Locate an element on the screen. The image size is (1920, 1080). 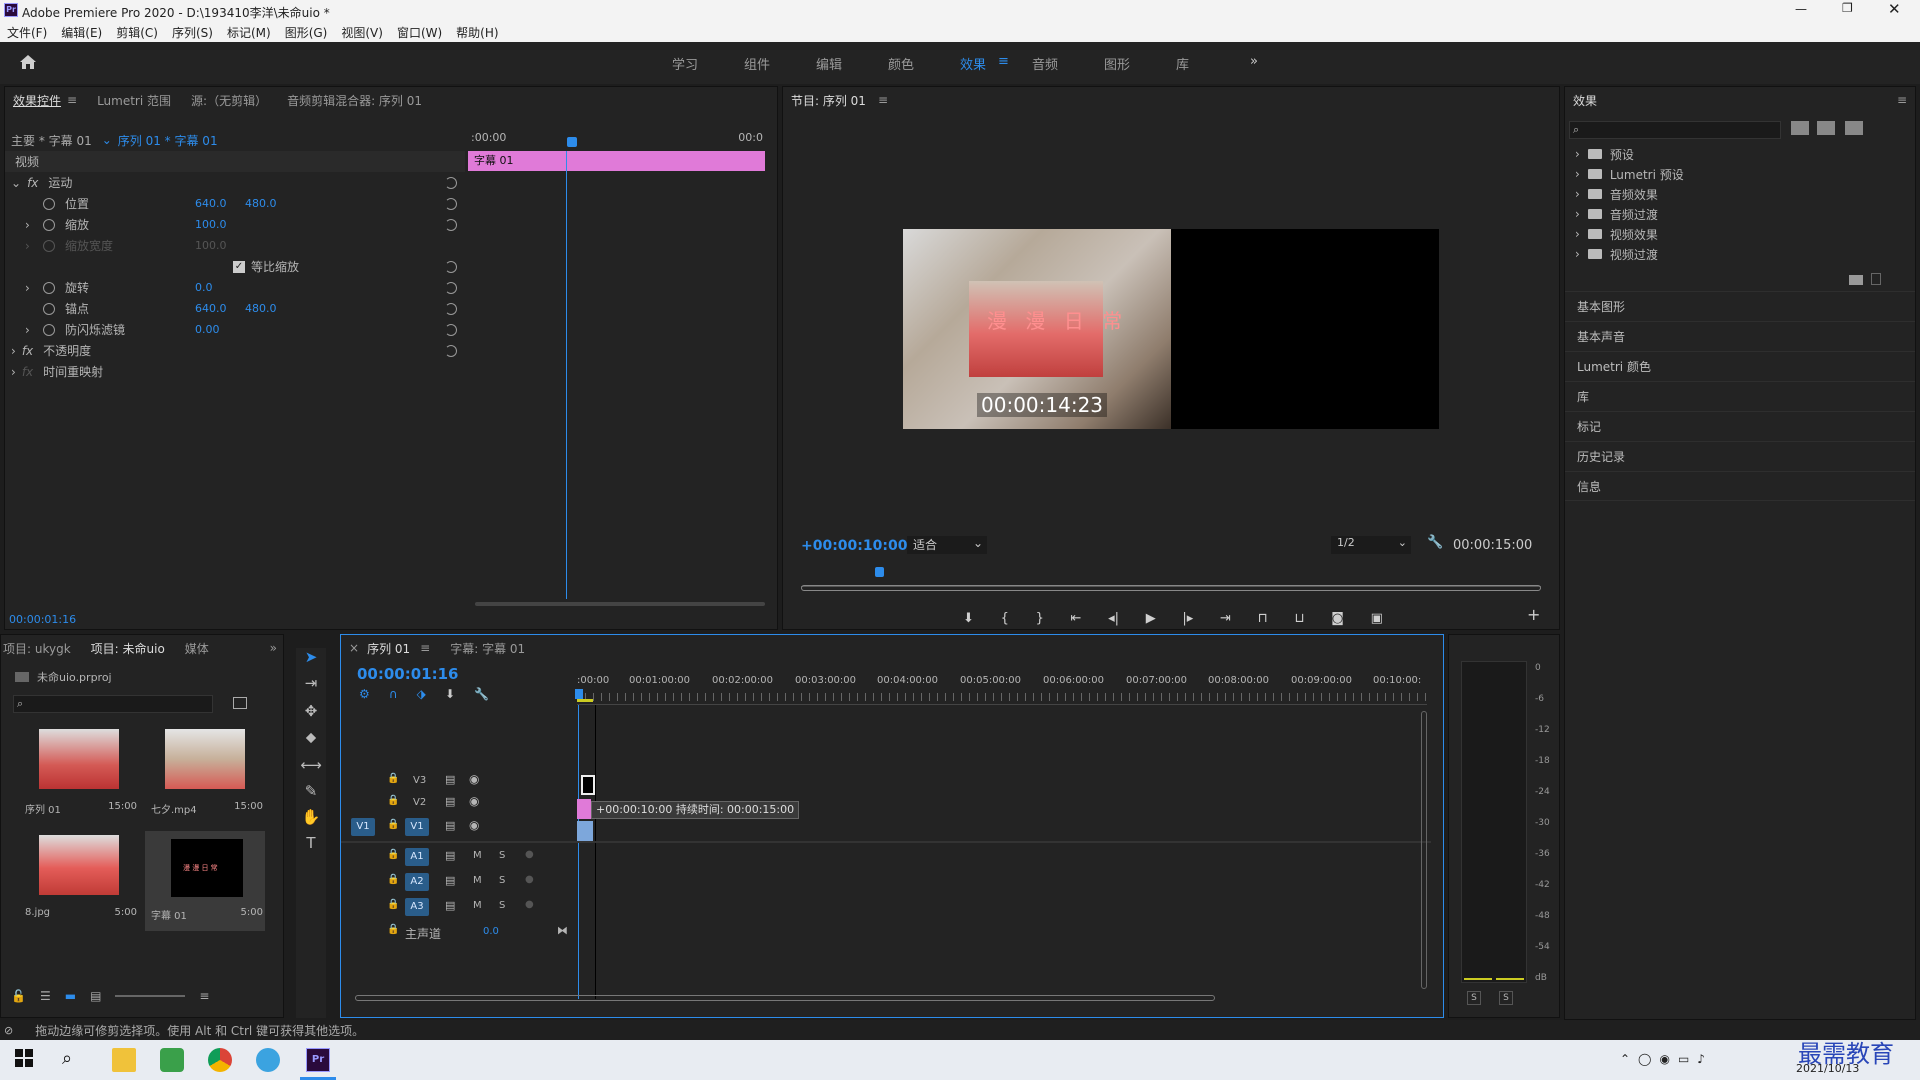
hand-tool-icon: ✋ is located at coordinates (311, 820).